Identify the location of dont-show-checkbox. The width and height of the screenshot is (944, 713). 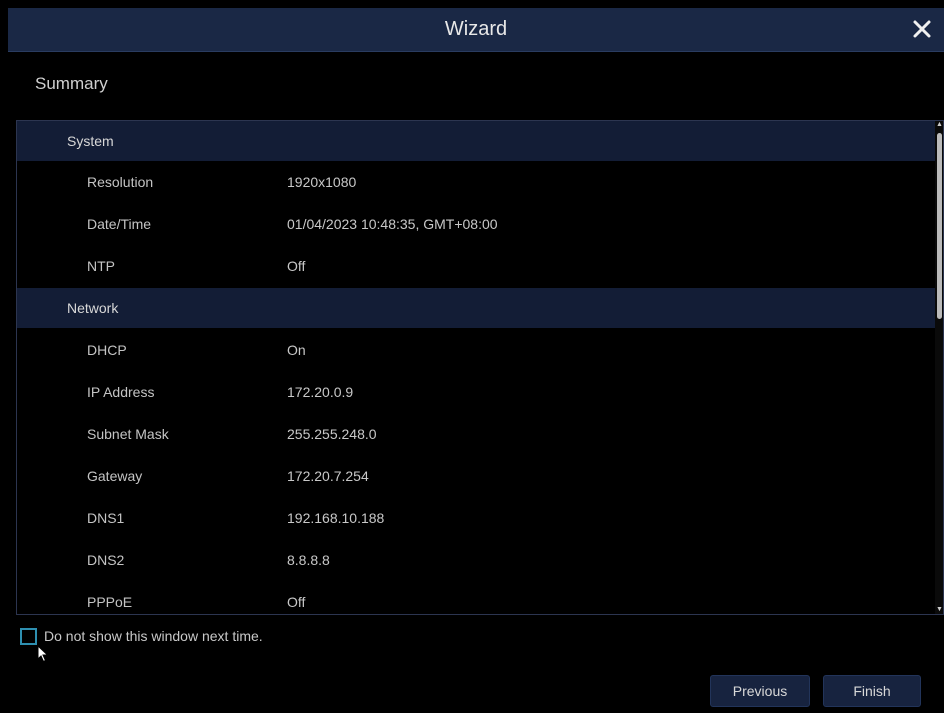
(28, 636).